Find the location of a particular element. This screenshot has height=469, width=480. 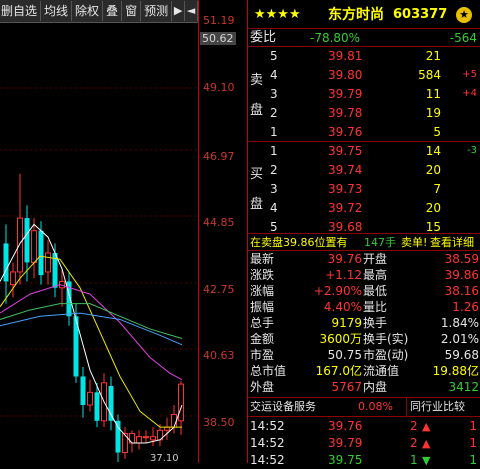

back-icon: ◄ is located at coordinates (191, 11).